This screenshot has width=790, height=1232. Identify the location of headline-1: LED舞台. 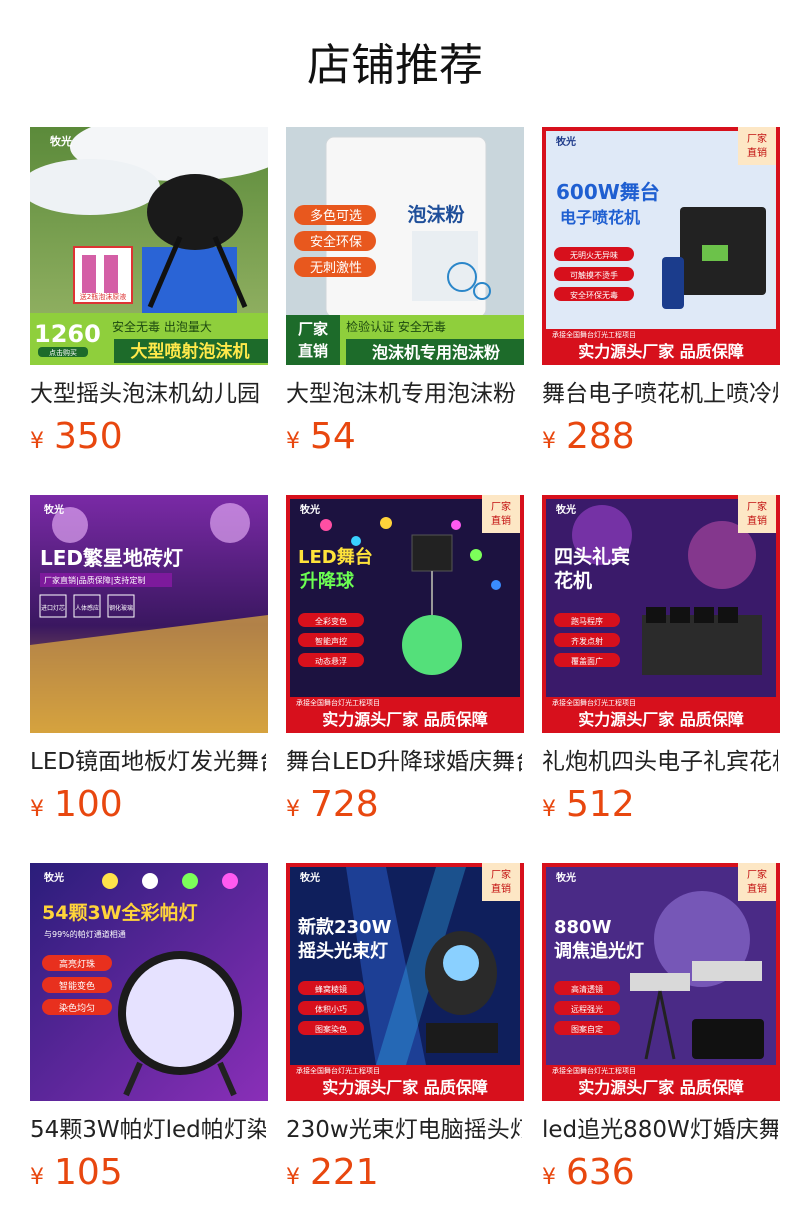
(335, 557).